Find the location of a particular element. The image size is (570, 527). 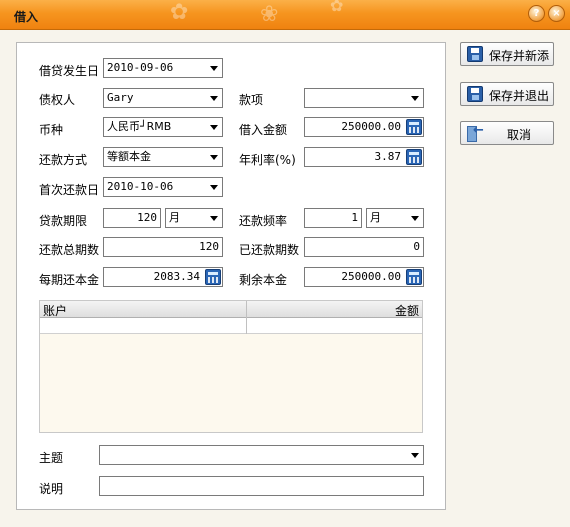

column-header-account: 账户 is located at coordinates (55, 310).